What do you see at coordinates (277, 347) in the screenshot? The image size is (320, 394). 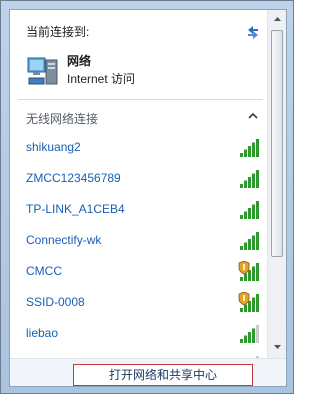 I see `scroll-down-arrow-icon` at bounding box center [277, 347].